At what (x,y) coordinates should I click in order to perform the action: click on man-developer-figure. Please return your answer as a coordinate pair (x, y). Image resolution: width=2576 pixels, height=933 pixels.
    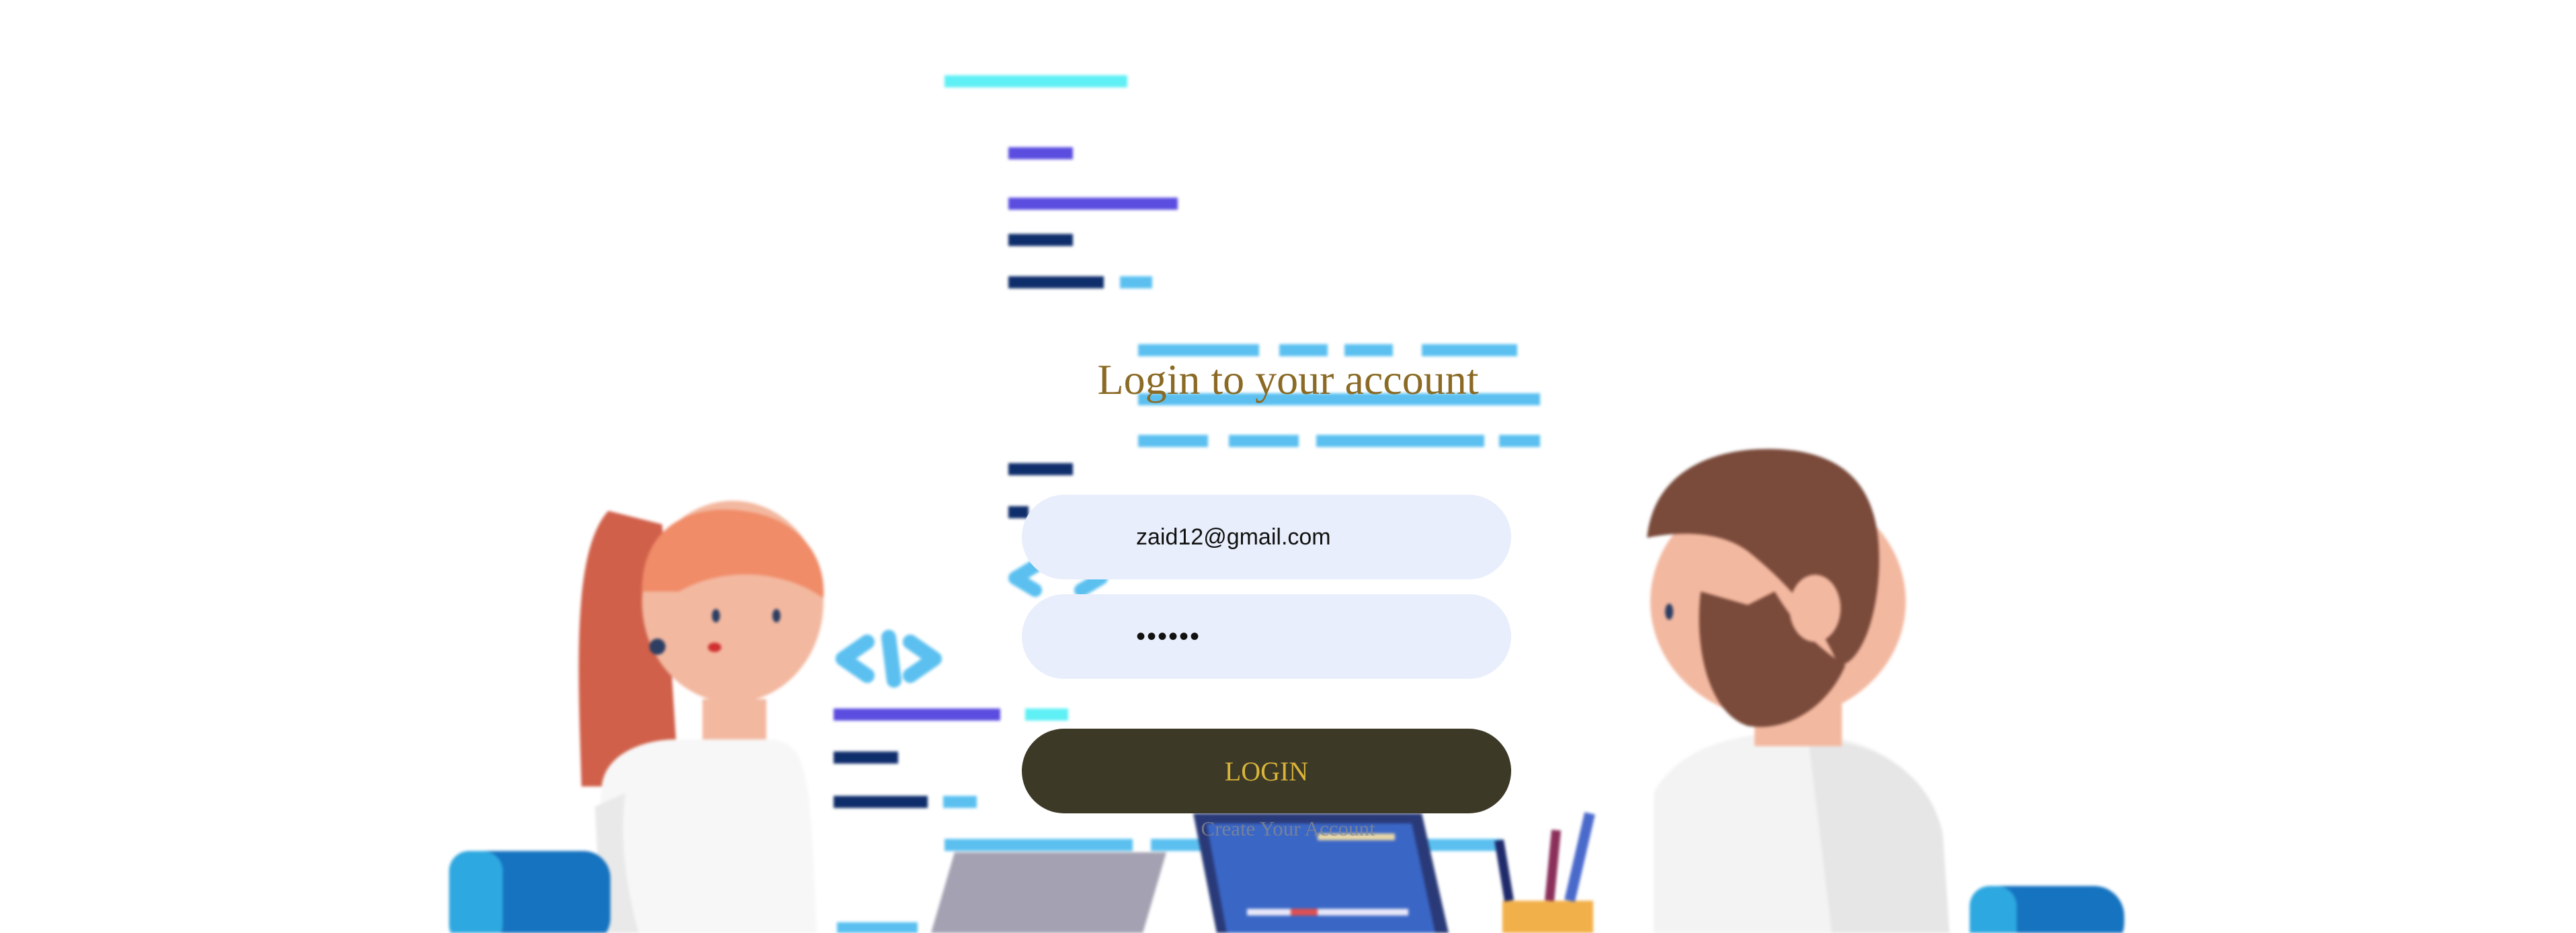
    Looking at the image, I should click on (1798, 690).